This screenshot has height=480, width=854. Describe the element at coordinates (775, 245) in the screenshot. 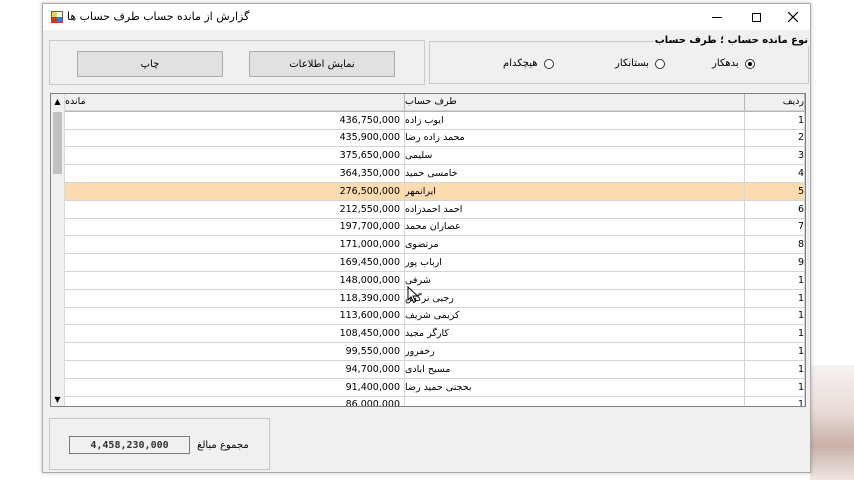

I see `index-cell: 8` at that location.